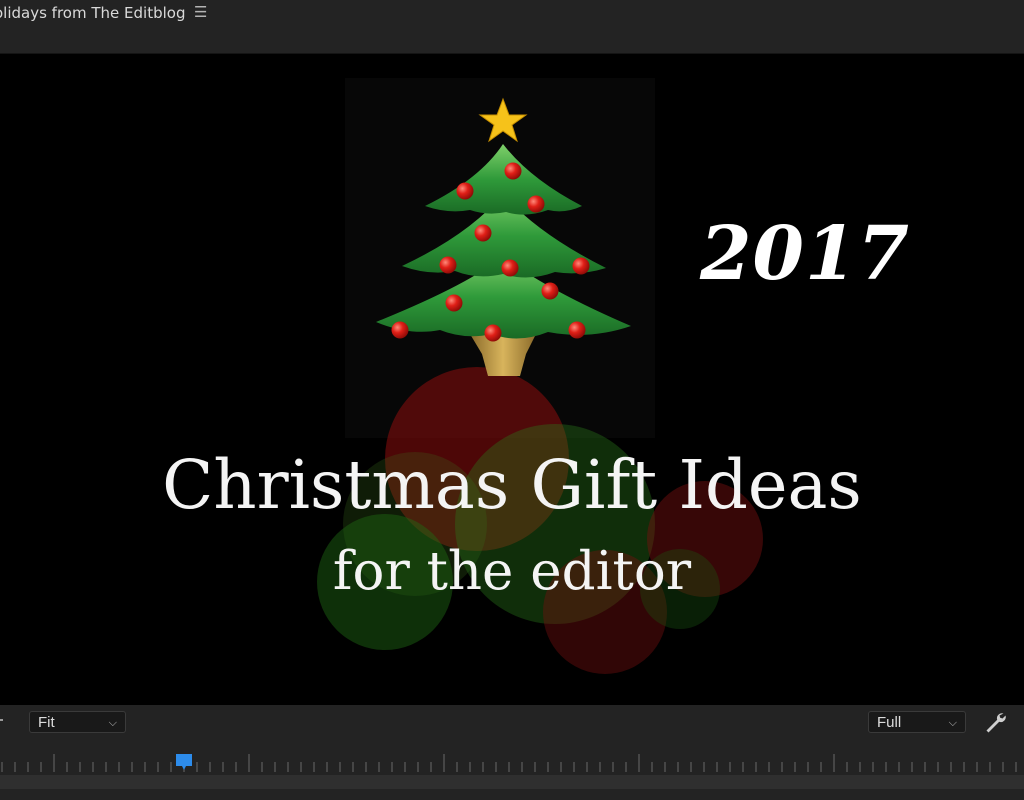 This screenshot has width=1024, height=800. What do you see at coordinates (512, 485) in the screenshot?
I see `headline-text: Christmas Gift Ideas` at bounding box center [512, 485].